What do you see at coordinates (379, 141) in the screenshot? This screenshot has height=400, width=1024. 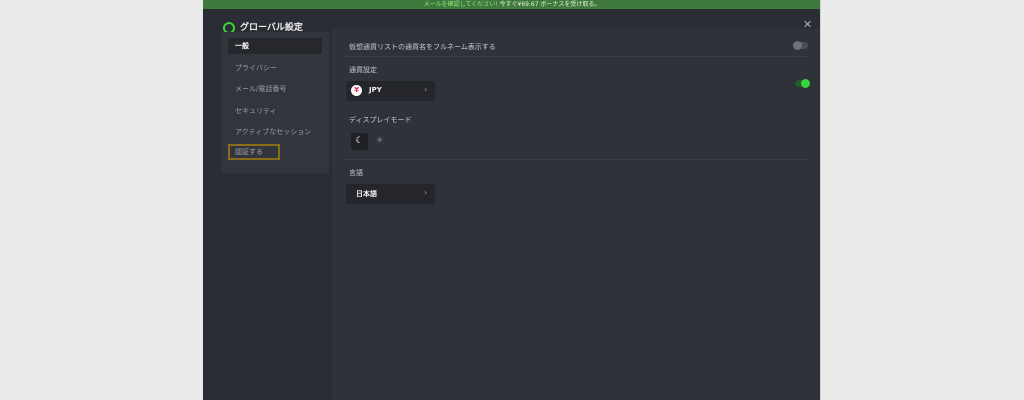 I see `sun-icon: ☀` at bounding box center [379, 141].